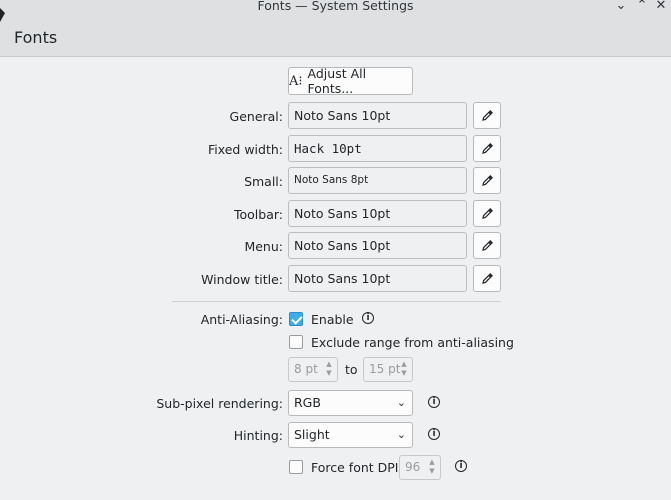  What do you see at coordinates (335, 6) in the screenshot?
I see `window-title: Fonts — System Settings` at bounding box center [335, 6].